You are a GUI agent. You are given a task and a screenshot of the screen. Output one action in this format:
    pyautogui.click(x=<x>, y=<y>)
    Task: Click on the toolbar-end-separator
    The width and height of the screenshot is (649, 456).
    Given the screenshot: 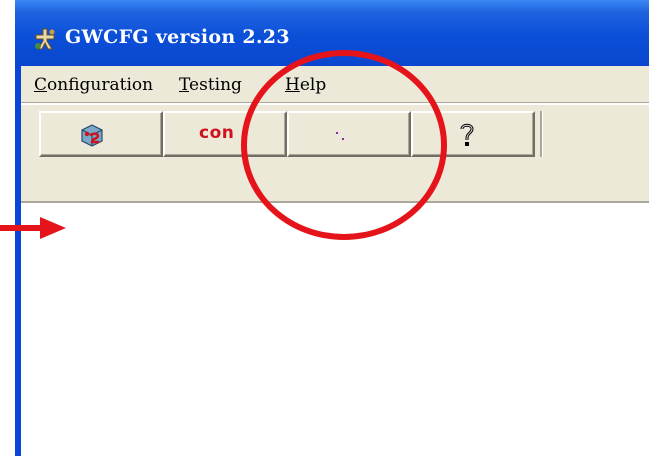 What is the action you would take?
    pyautogui.click(x=541, y=134)
    